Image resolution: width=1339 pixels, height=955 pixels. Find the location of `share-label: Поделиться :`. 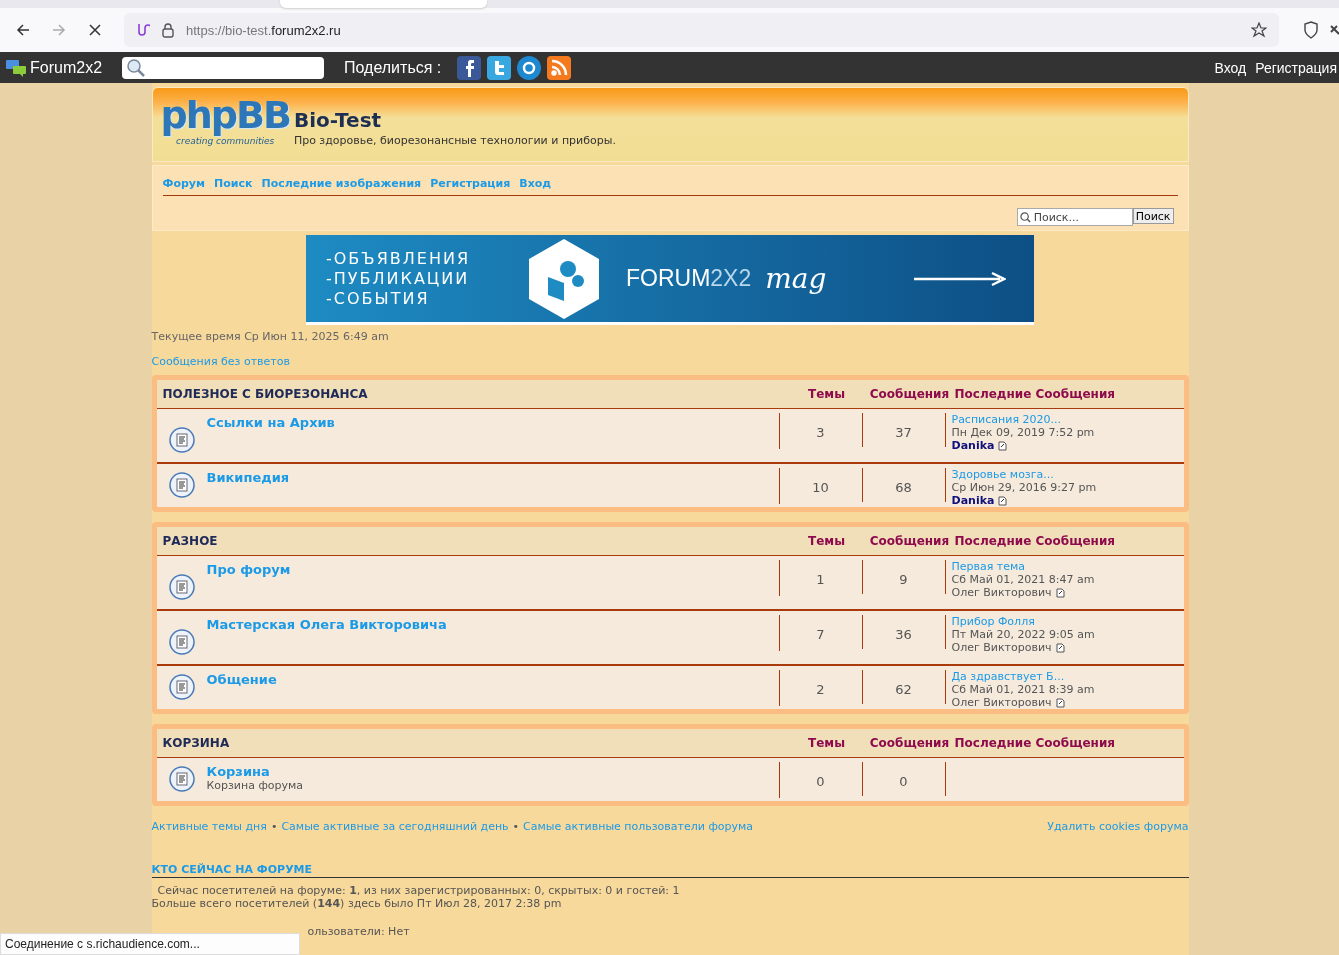

share-label: Поделиться : is located at coordinates (393, 67).